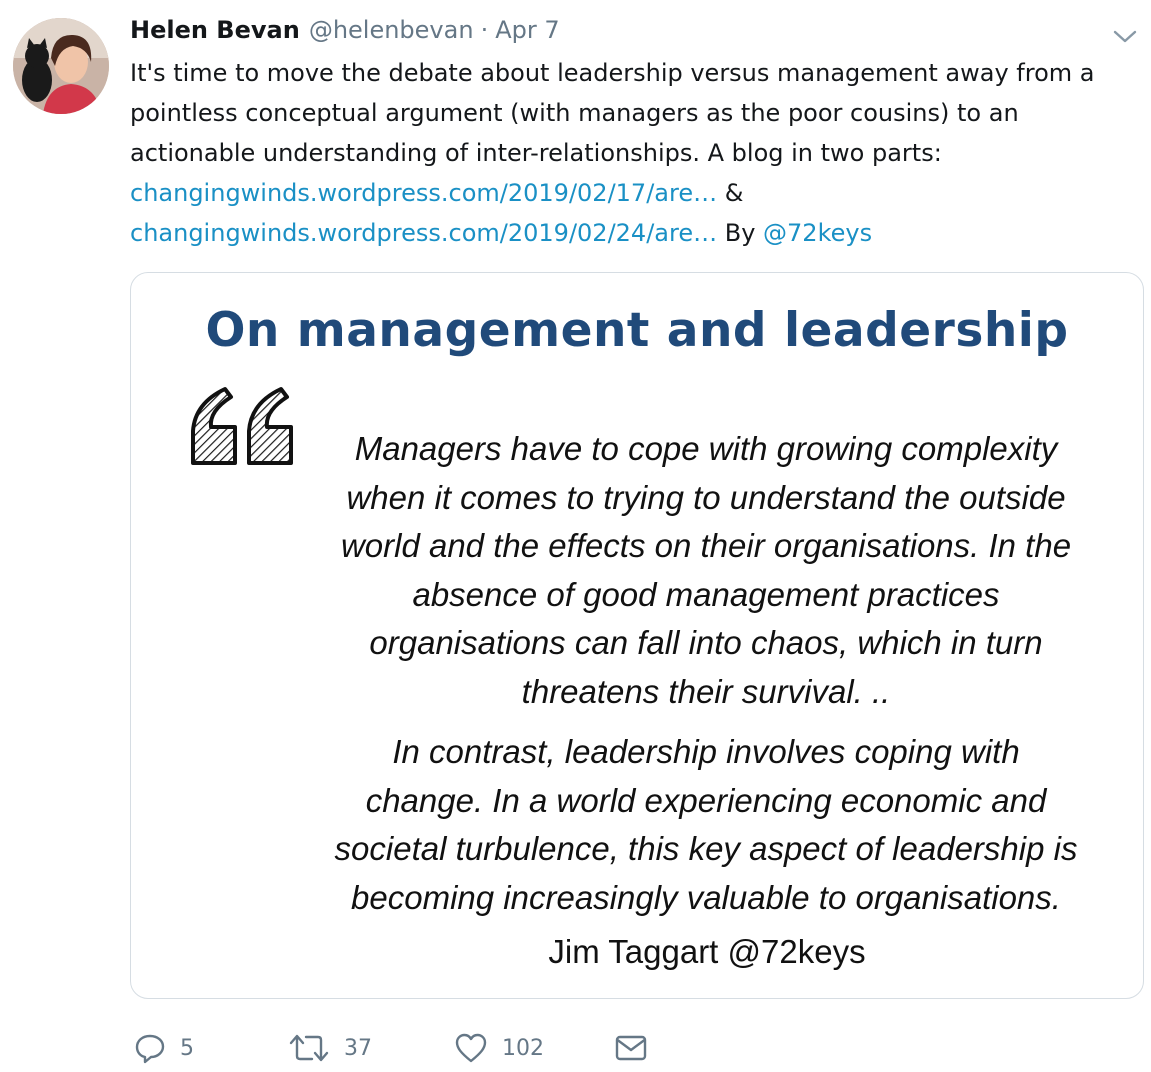 The width and height of the screenshot is (1151, 1072). I want to click on author-handle: @helenbevan, so click(391, 30).